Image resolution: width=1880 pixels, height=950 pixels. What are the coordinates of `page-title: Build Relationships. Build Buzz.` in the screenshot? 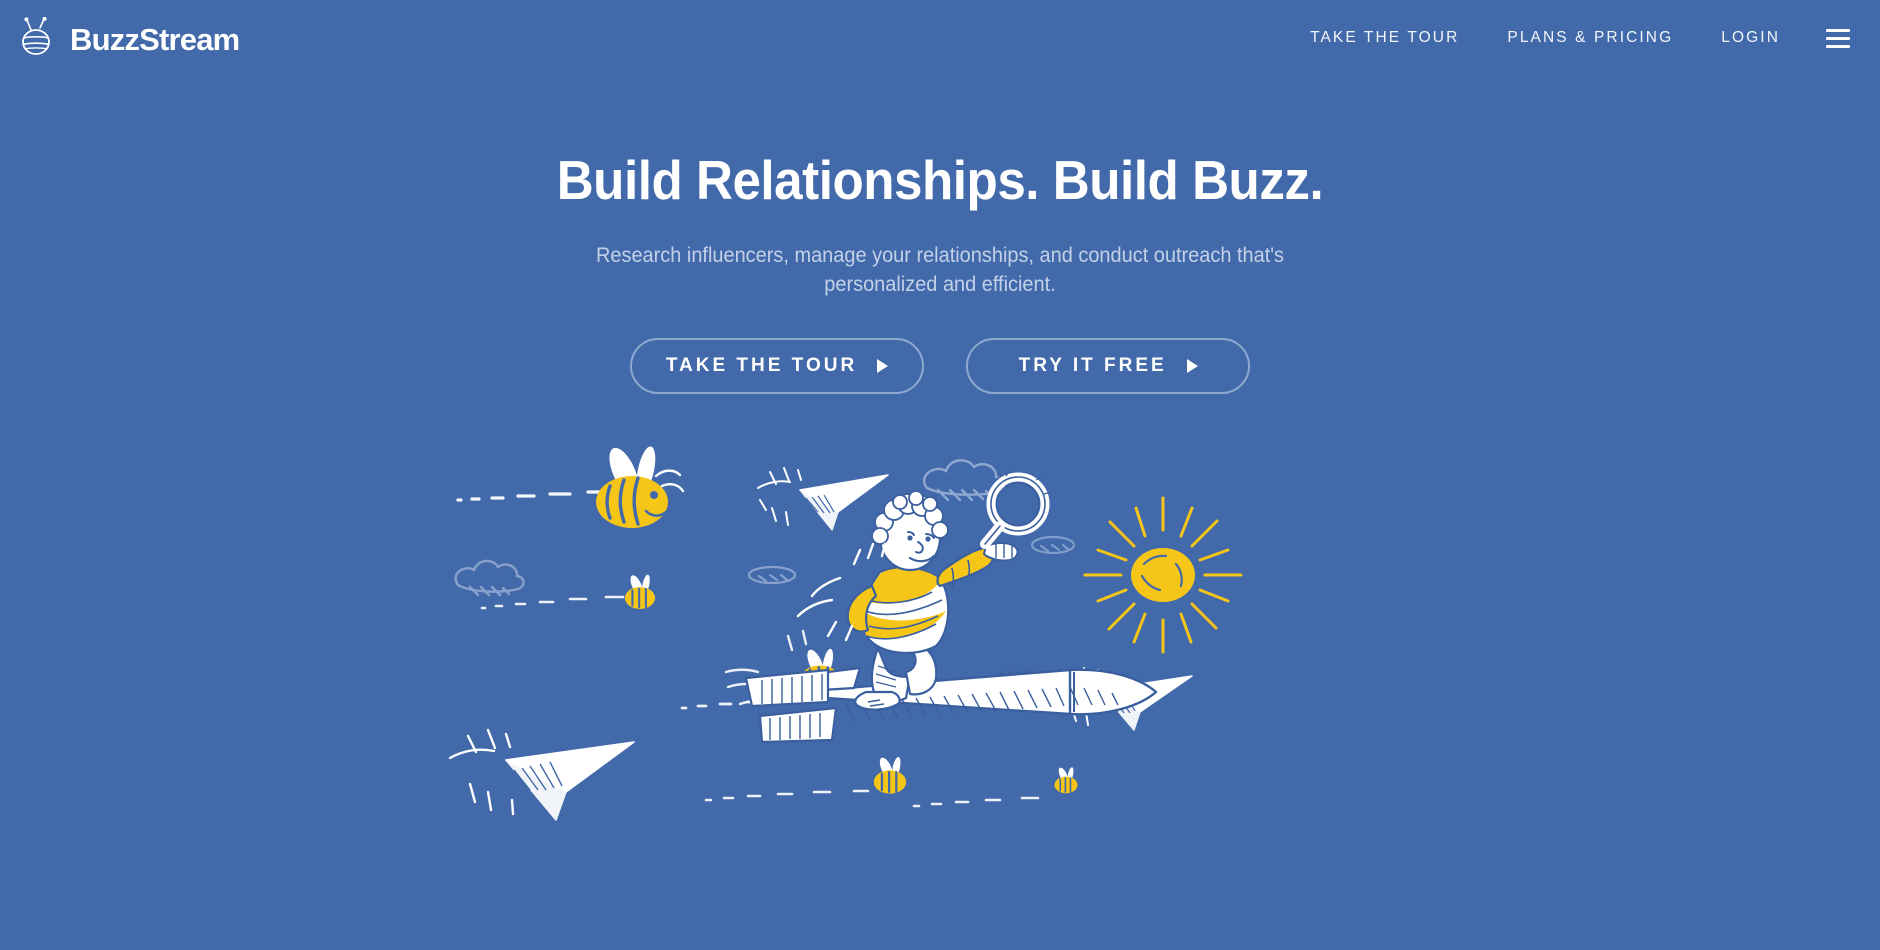 It's located at (940, 180).